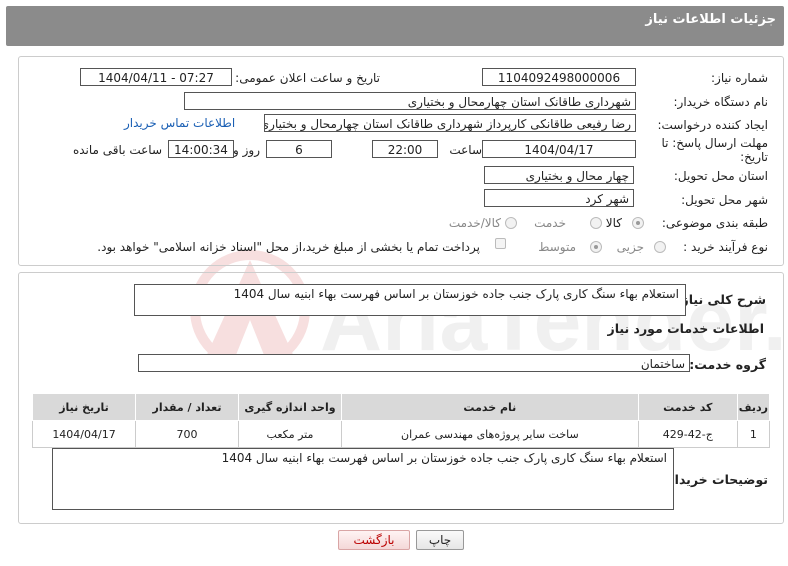 Image resolution: width=788 pixels, height=566 pixels. I want to click on buyer-org-label: نام دستگاه خریدار:, so click(721, 102).